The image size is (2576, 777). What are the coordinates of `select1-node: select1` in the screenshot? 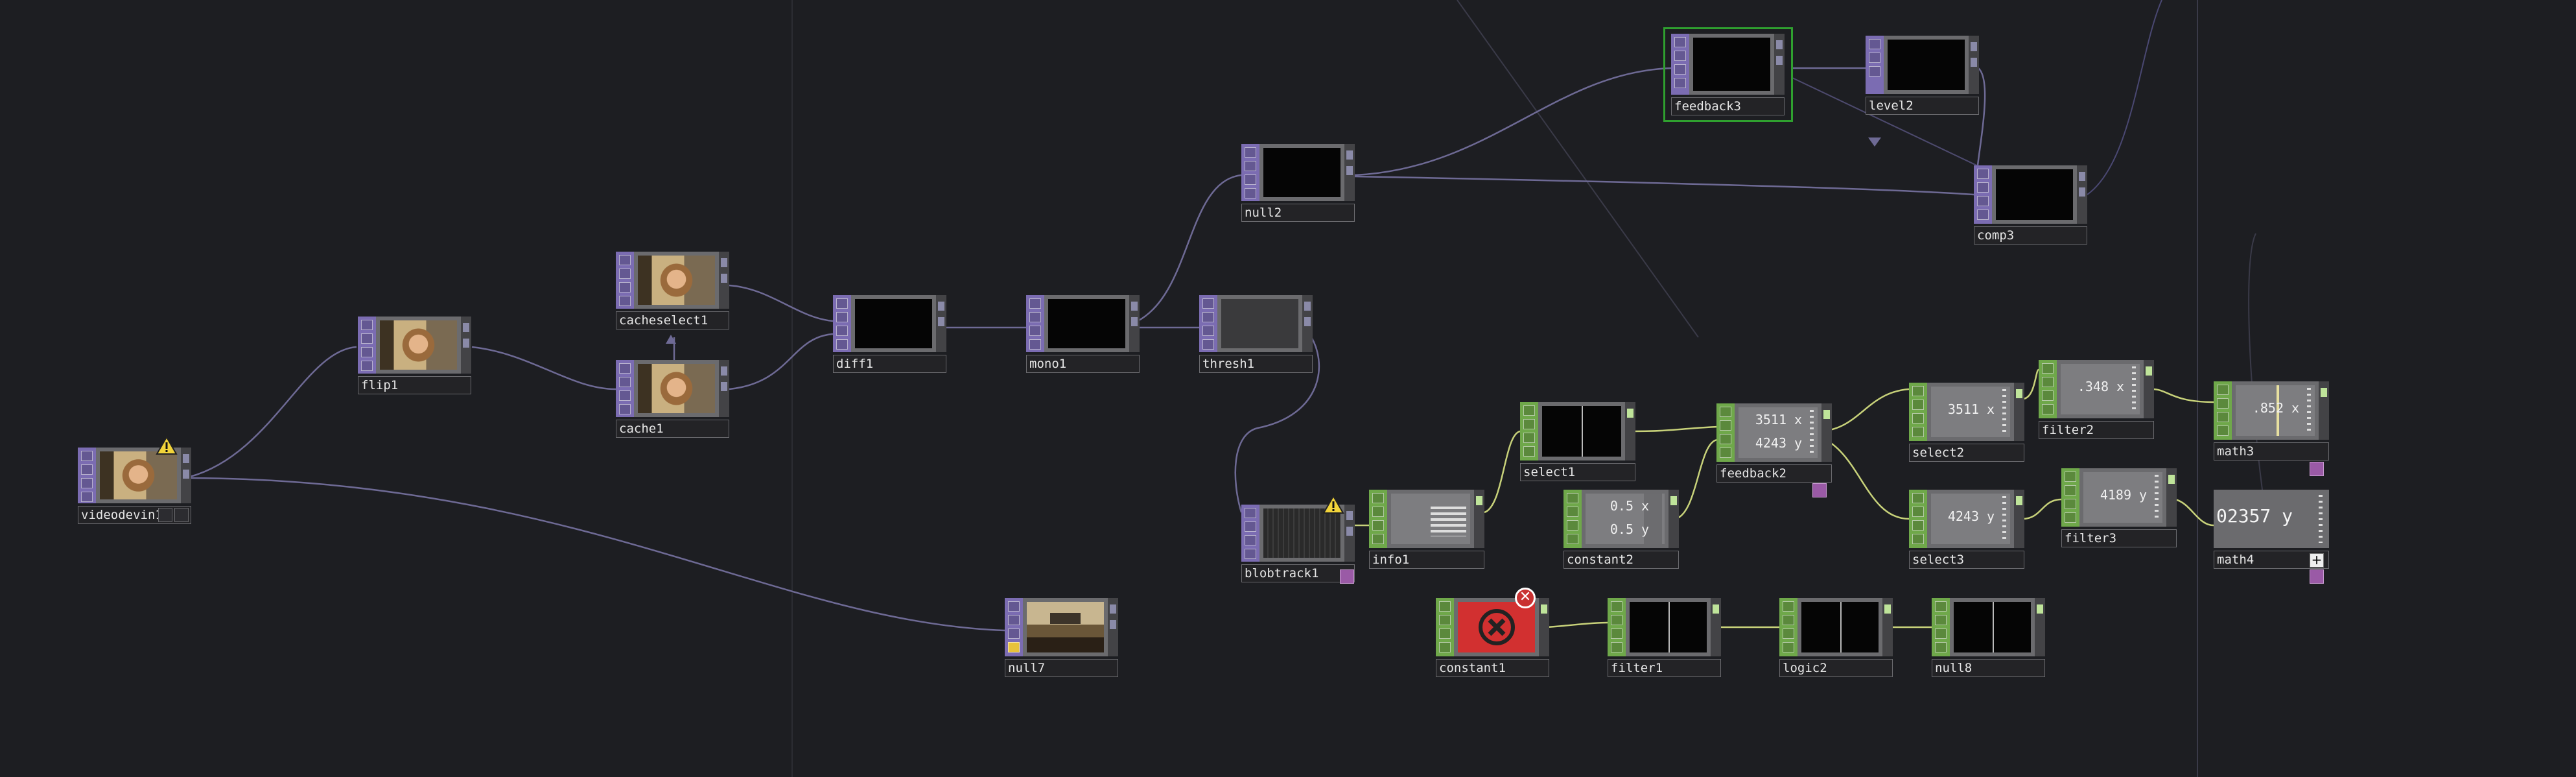 It's located at (1577, 441).